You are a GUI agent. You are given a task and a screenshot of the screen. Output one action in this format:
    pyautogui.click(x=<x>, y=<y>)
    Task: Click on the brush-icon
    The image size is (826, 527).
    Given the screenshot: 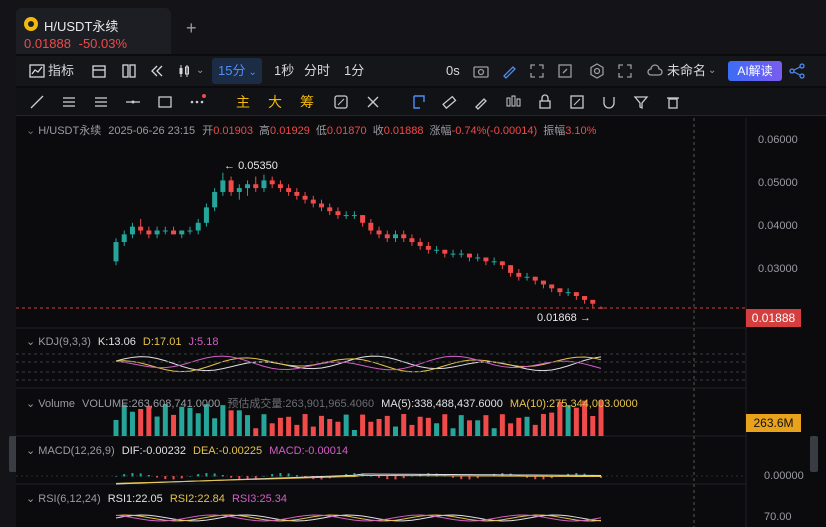 What is the action you would take?
    pyautogui.click(x=481, y=102)
    